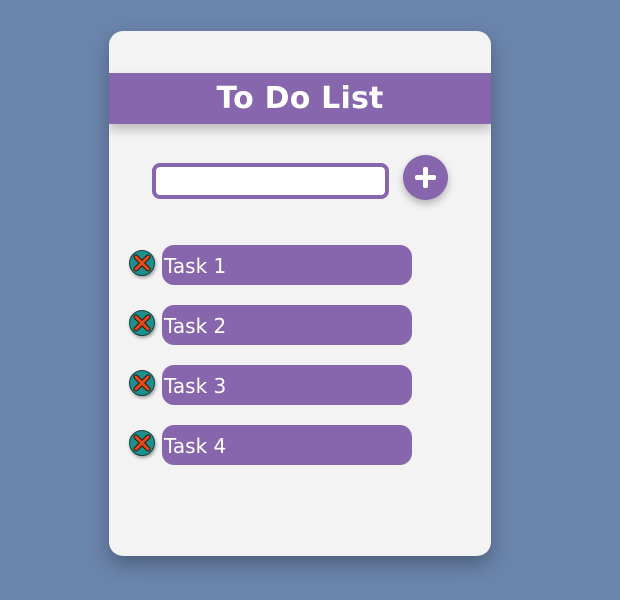 The width and height of the screenshot is (620, 600). What do you see at coordinates (287, 325) in the screenshot?
I see `task-label: Task 2` at bounding box center [287, 325].